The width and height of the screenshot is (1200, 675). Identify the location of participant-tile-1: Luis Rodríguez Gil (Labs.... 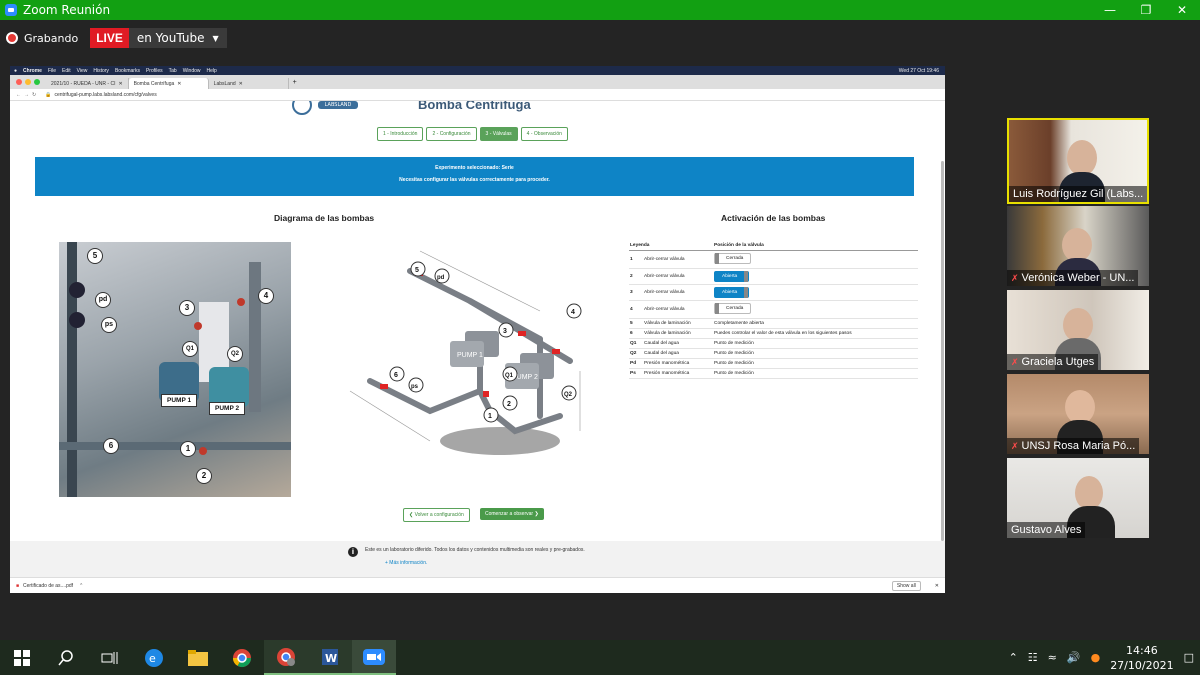
(1078, 161).